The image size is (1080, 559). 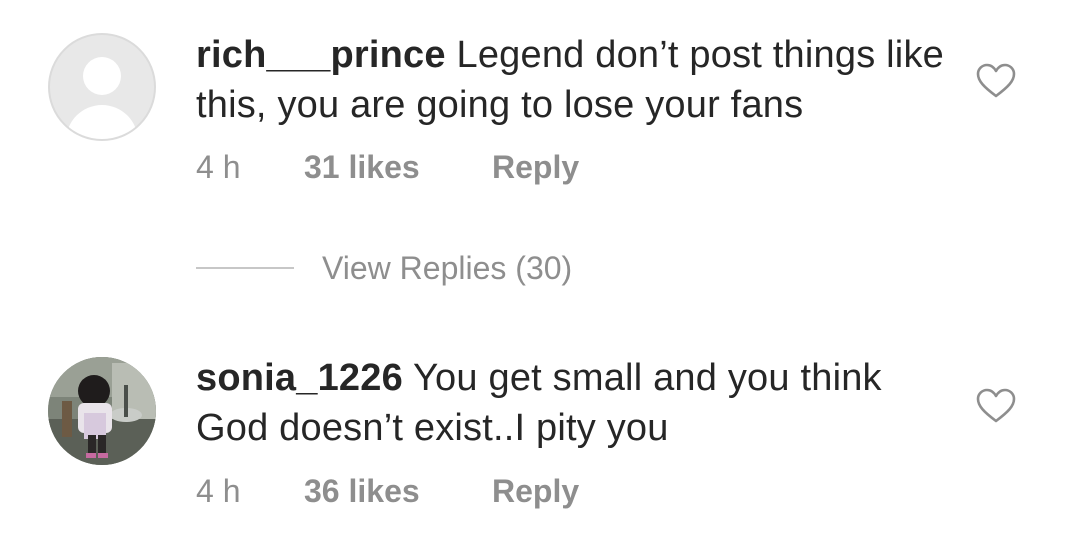 I want to click on view-replies-label: View Replies (30), so click(x=447, y=268).